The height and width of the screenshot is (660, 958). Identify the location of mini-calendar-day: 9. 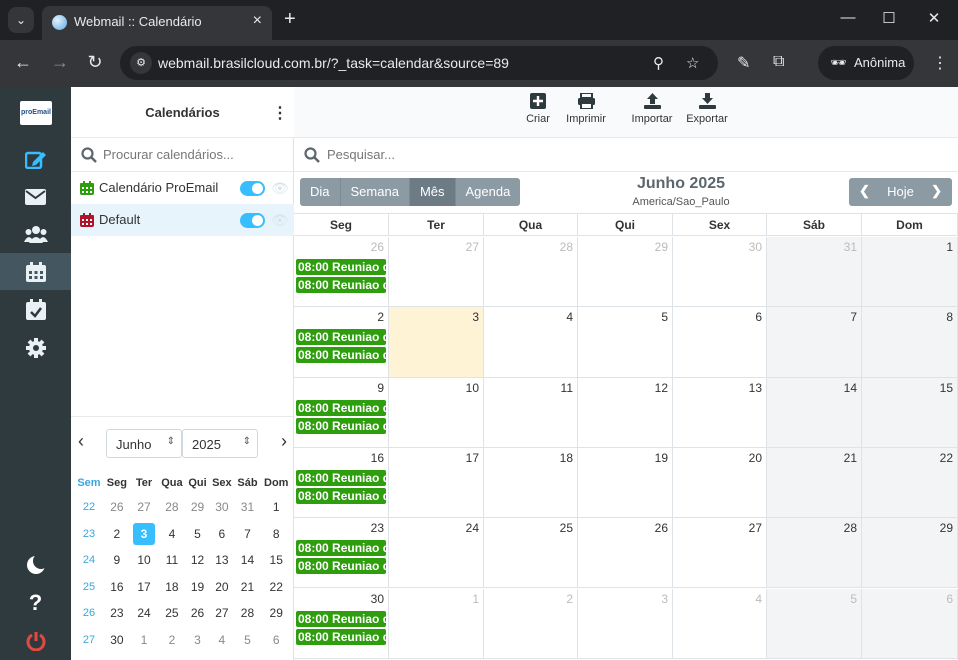
(117, 560).